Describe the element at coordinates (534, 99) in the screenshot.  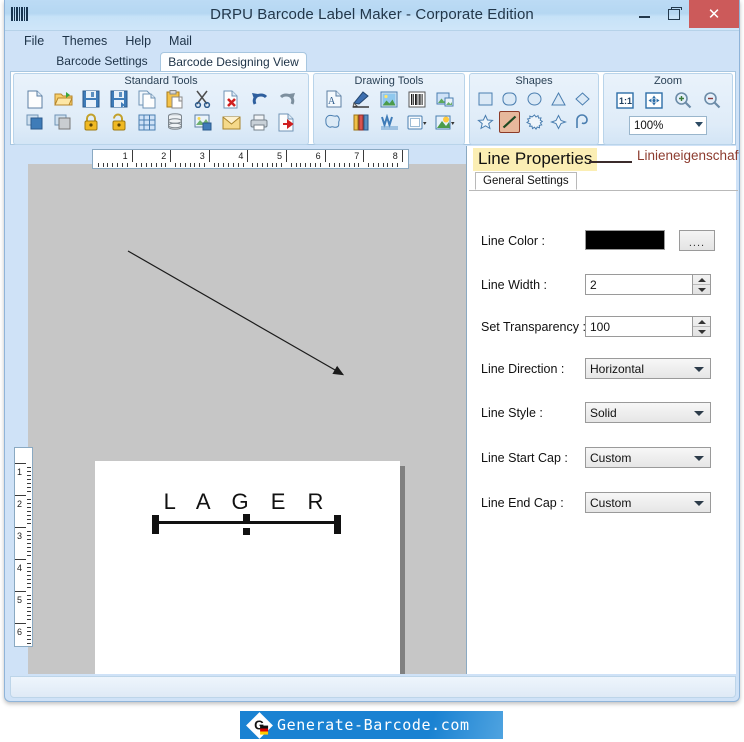
I see `ellipse-shape-icon` at that location.